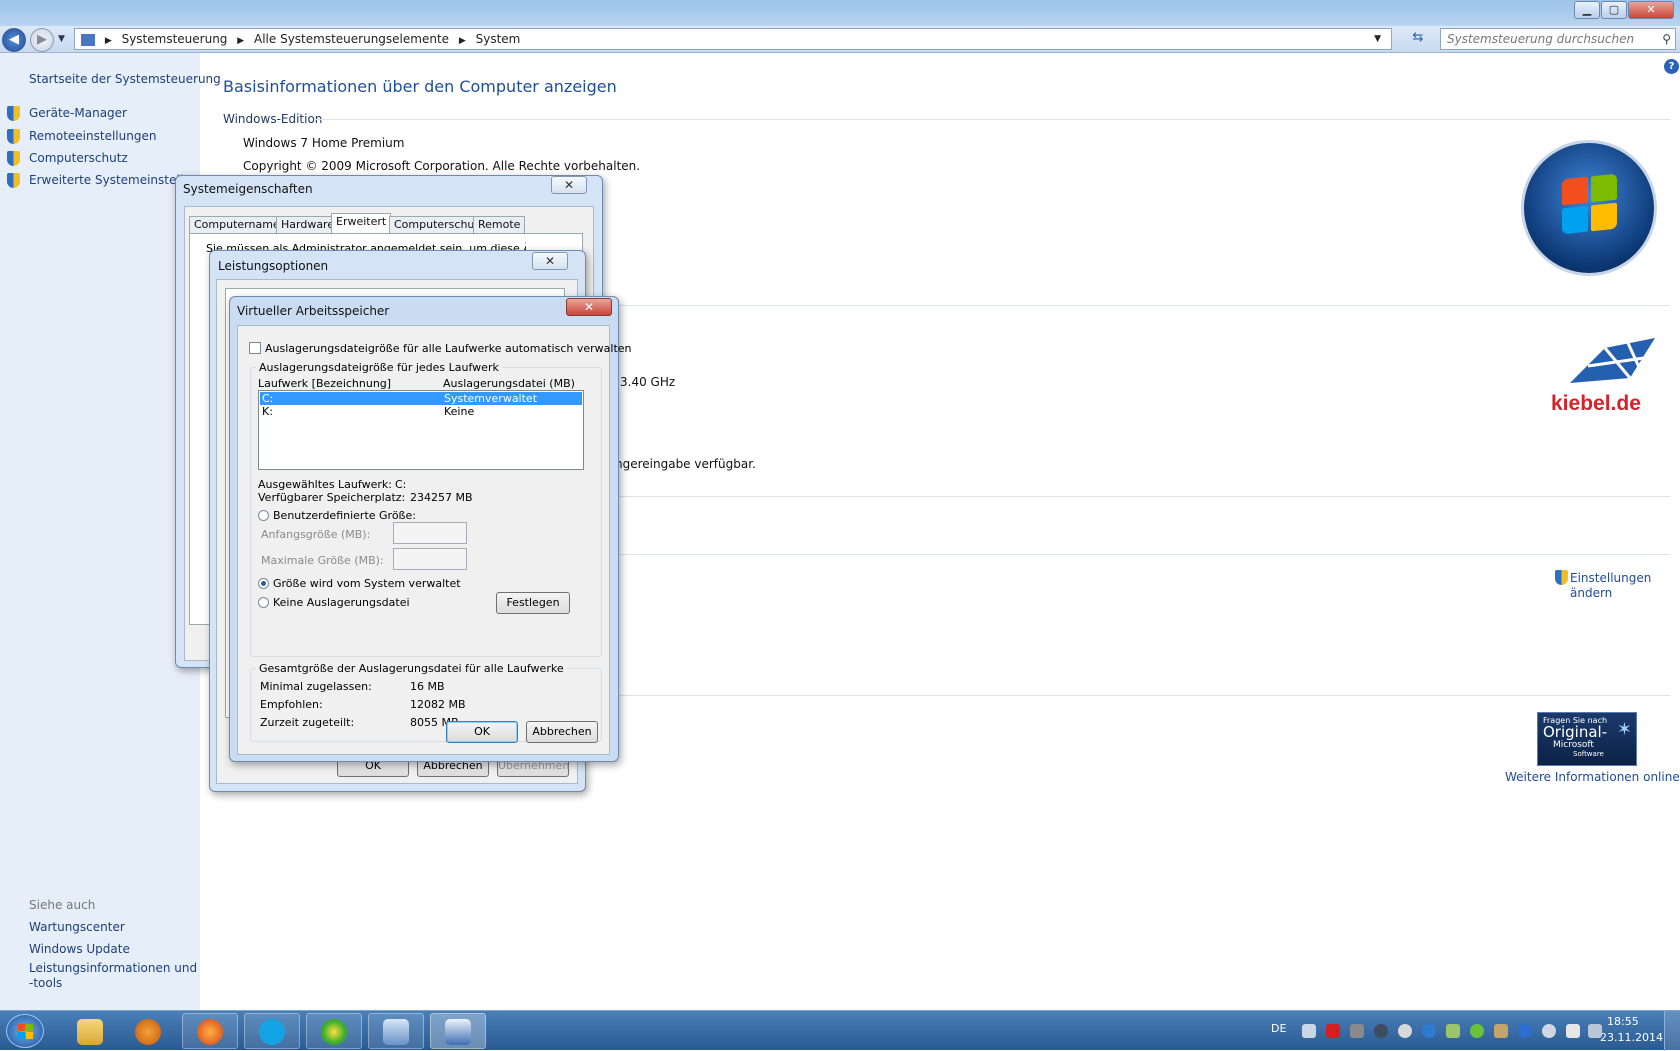  I want to click on breadcrumb-item: Systemsteuerung, so click(175, 39).